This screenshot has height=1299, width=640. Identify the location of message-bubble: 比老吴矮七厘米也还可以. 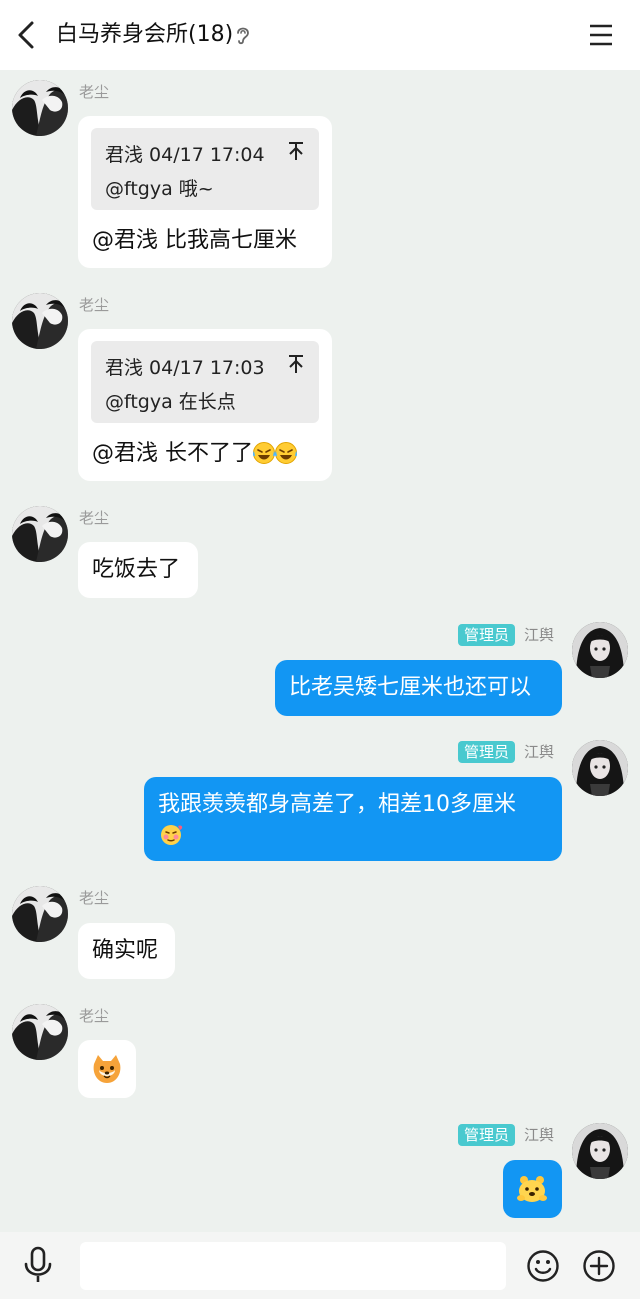
(418, 688).